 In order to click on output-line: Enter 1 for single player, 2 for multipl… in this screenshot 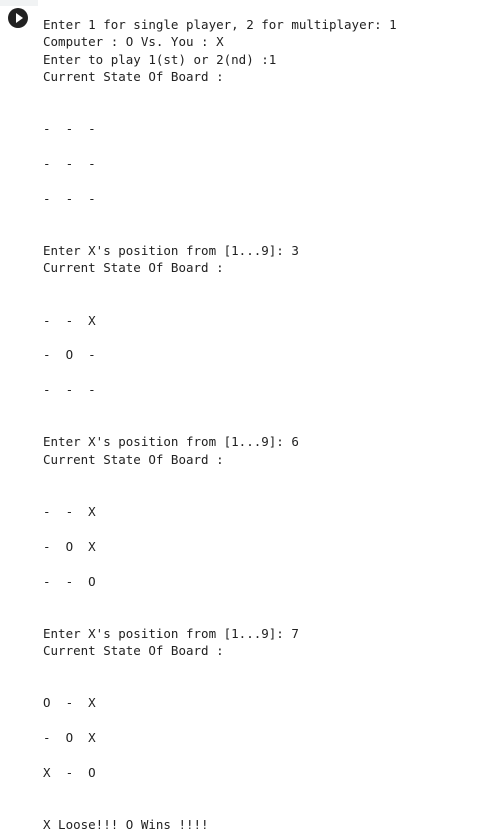, I will do `click(220, 24)`.